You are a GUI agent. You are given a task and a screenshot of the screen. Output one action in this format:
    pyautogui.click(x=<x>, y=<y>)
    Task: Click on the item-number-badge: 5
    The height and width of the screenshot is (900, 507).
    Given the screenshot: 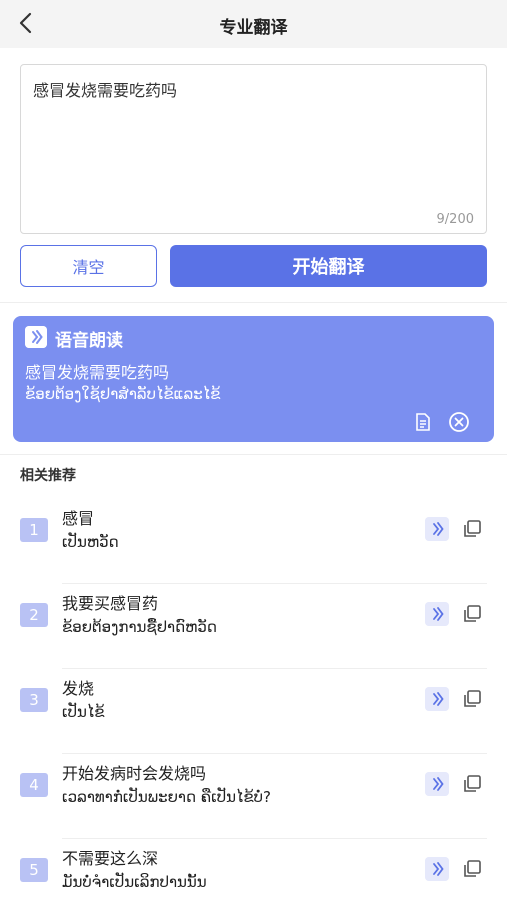 What is the action you would take?
    pyautogui.click(x=34, y=870)
    